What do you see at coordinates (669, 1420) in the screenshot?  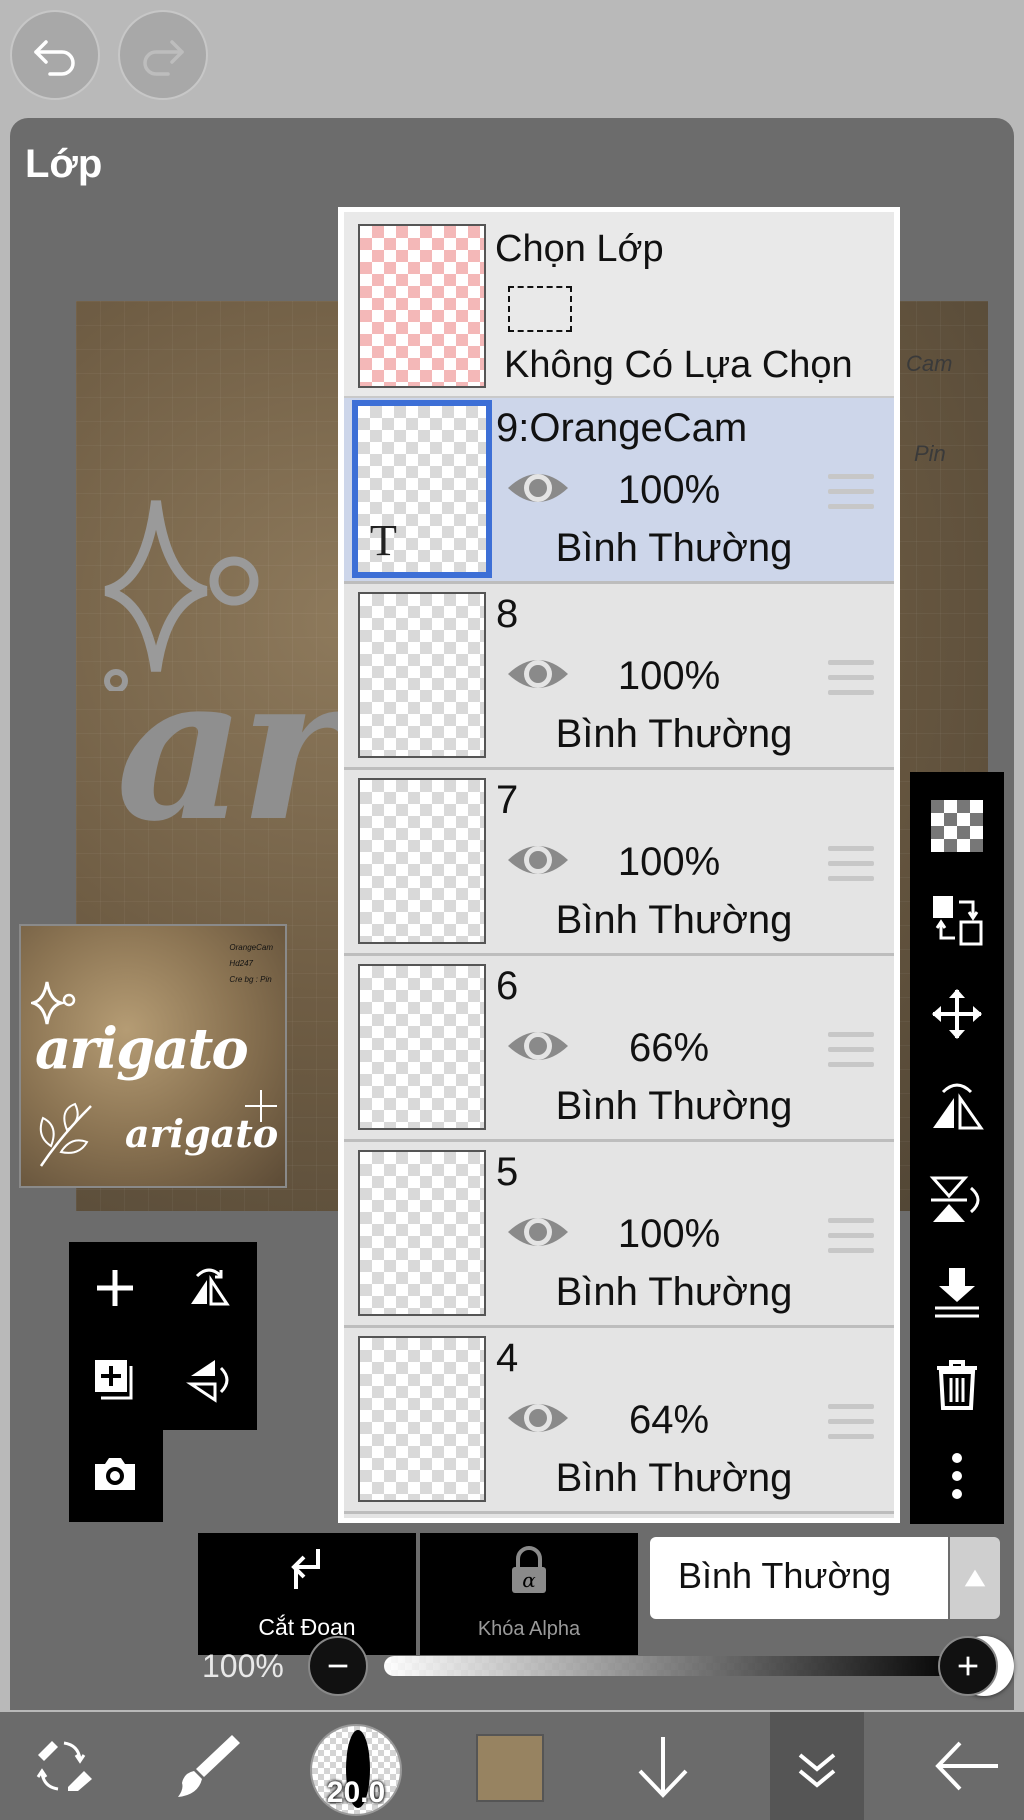 I see `layer-opacity: 64%` at bounding box center [669, 1420].